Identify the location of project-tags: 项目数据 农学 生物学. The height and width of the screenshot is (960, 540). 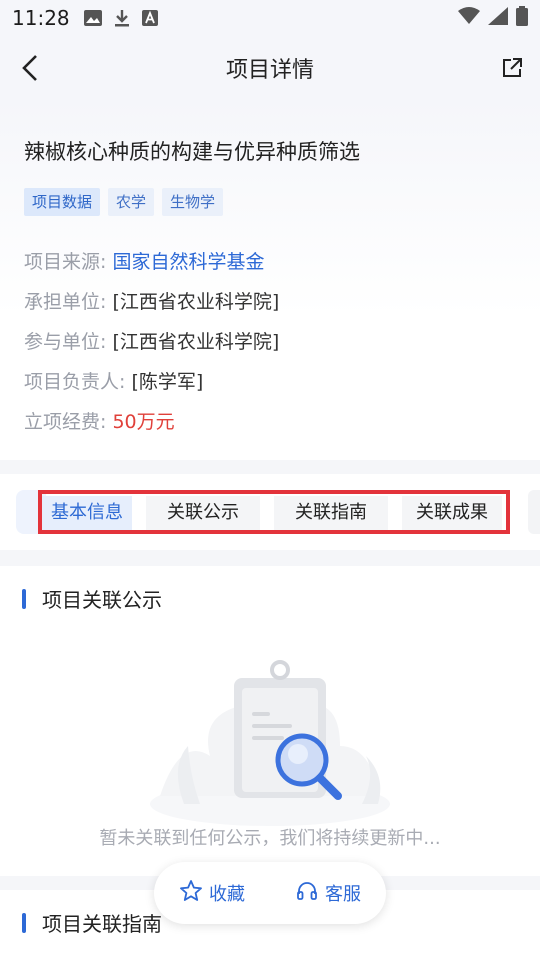
(124, 202).